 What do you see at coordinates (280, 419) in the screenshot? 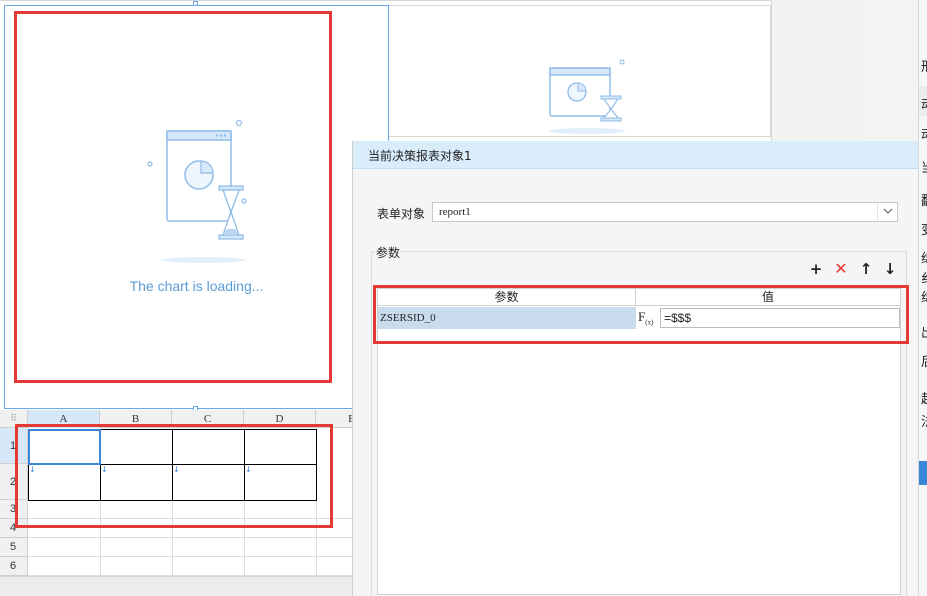
I see `column-header-d: D` at bounding box center [280, 419].